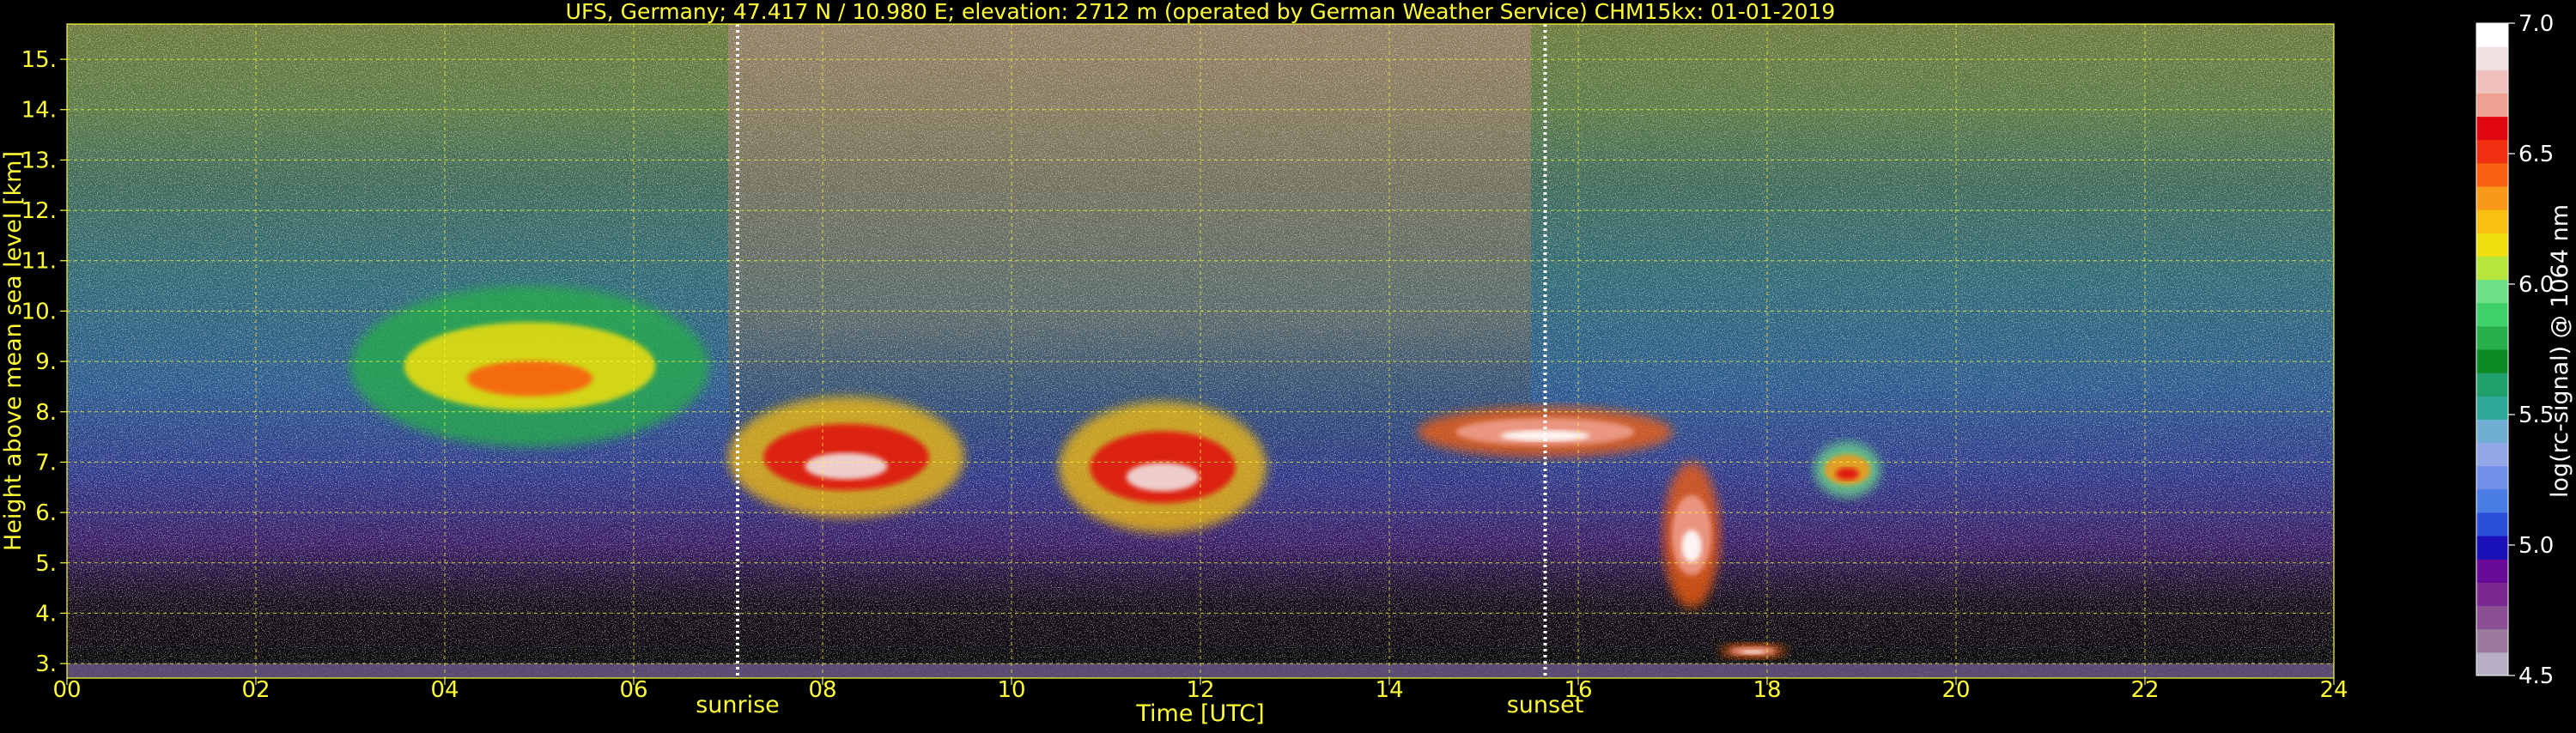 The width and height of the screenshot is (2576, 733). I want to click on cloud-evening-layer, so click(1546, 431).